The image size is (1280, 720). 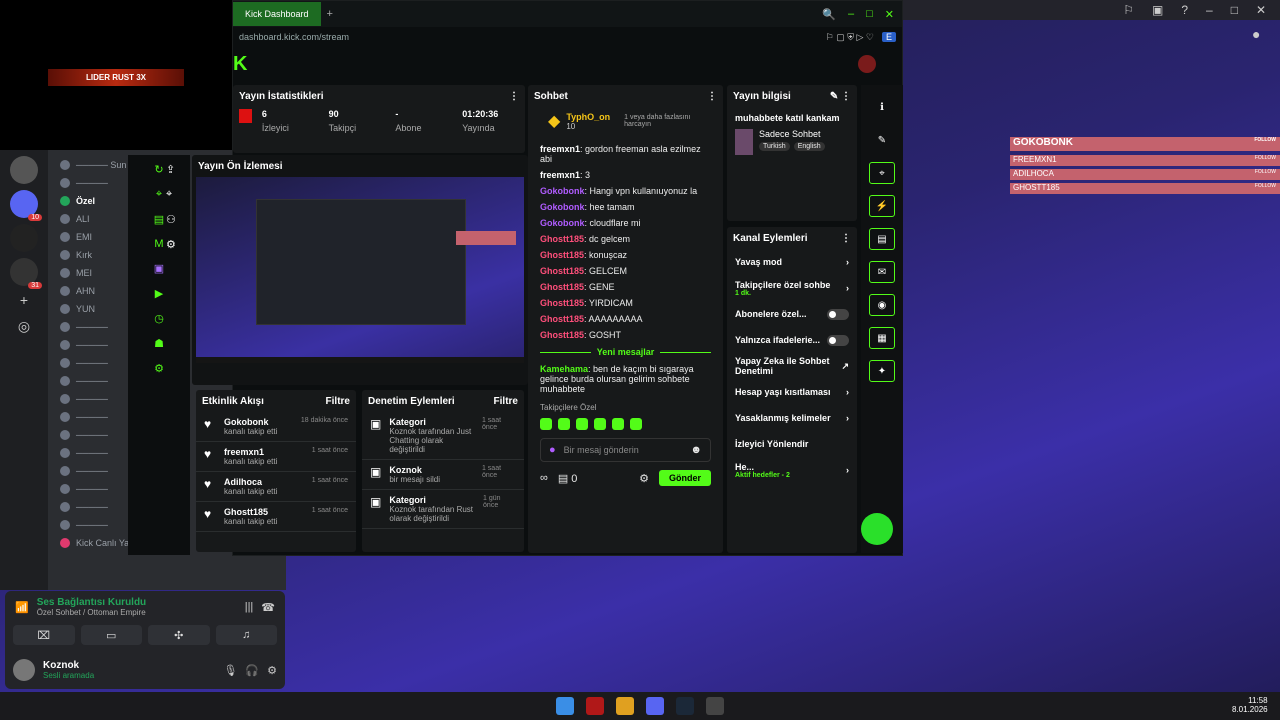 I want to click on profile-icon: E, so click(x=888, y=37).